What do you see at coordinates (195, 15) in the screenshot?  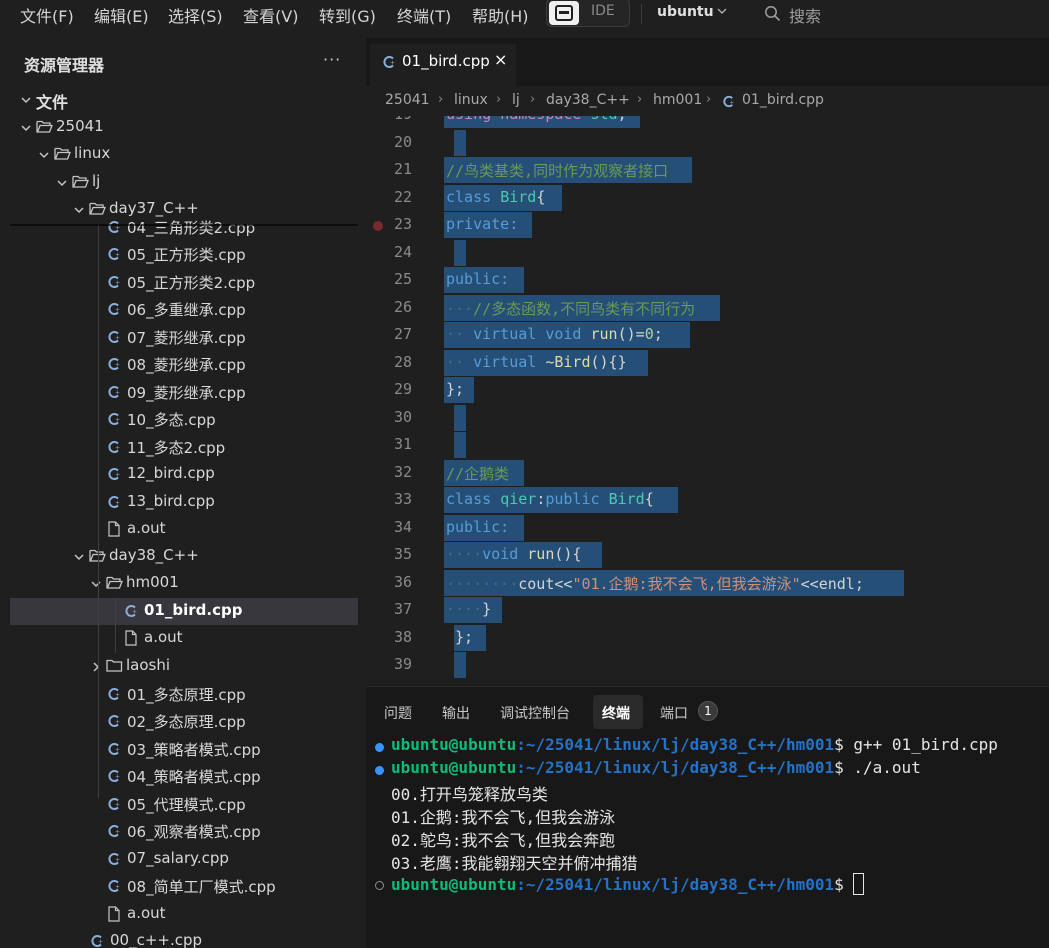 I see `menu-selection: 选择(S)` at bounding box center [195, 15].